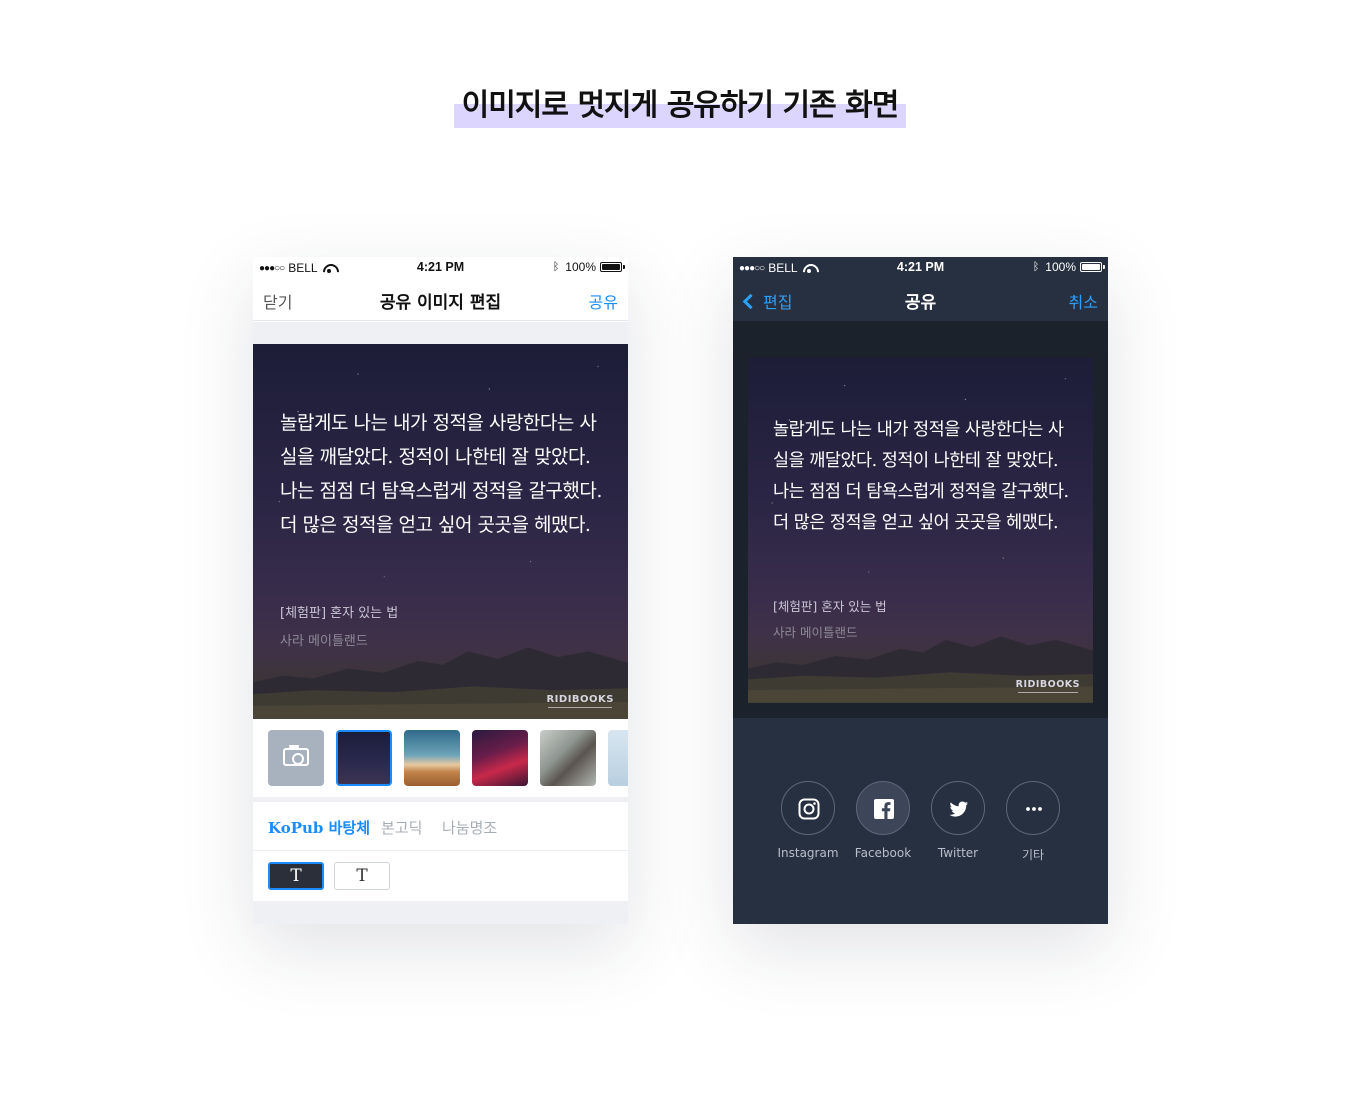 The width and height of the screenshot is (1360, 1105). What do you see at coordinates (603, 301) in the screenshot?
I see `share-button: 공유` at bounding box center [603, 301].